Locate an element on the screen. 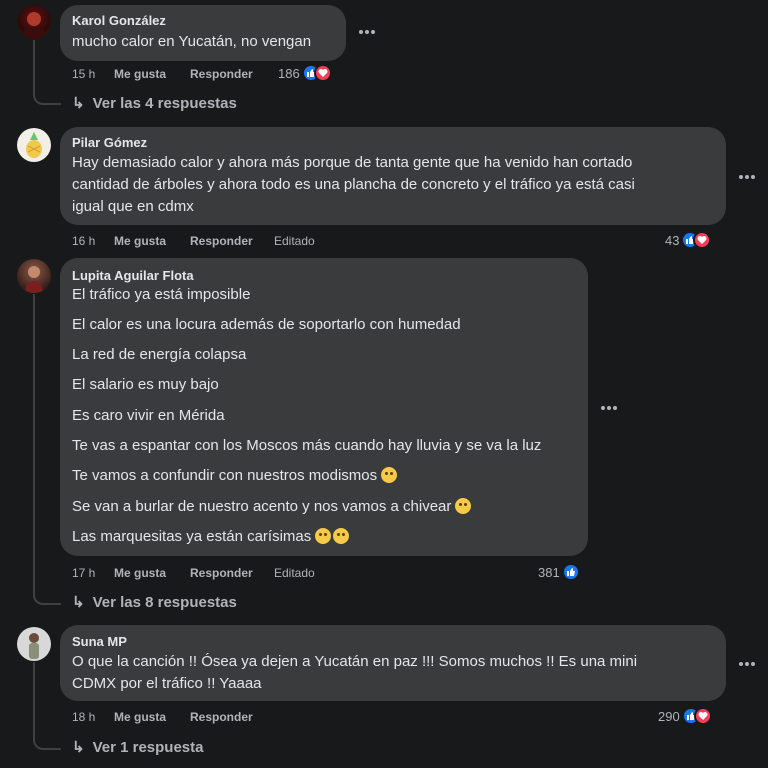 The height and width of the screenshot is (768, 768). crying-emoji-icon is located at coordinates (323, 536).